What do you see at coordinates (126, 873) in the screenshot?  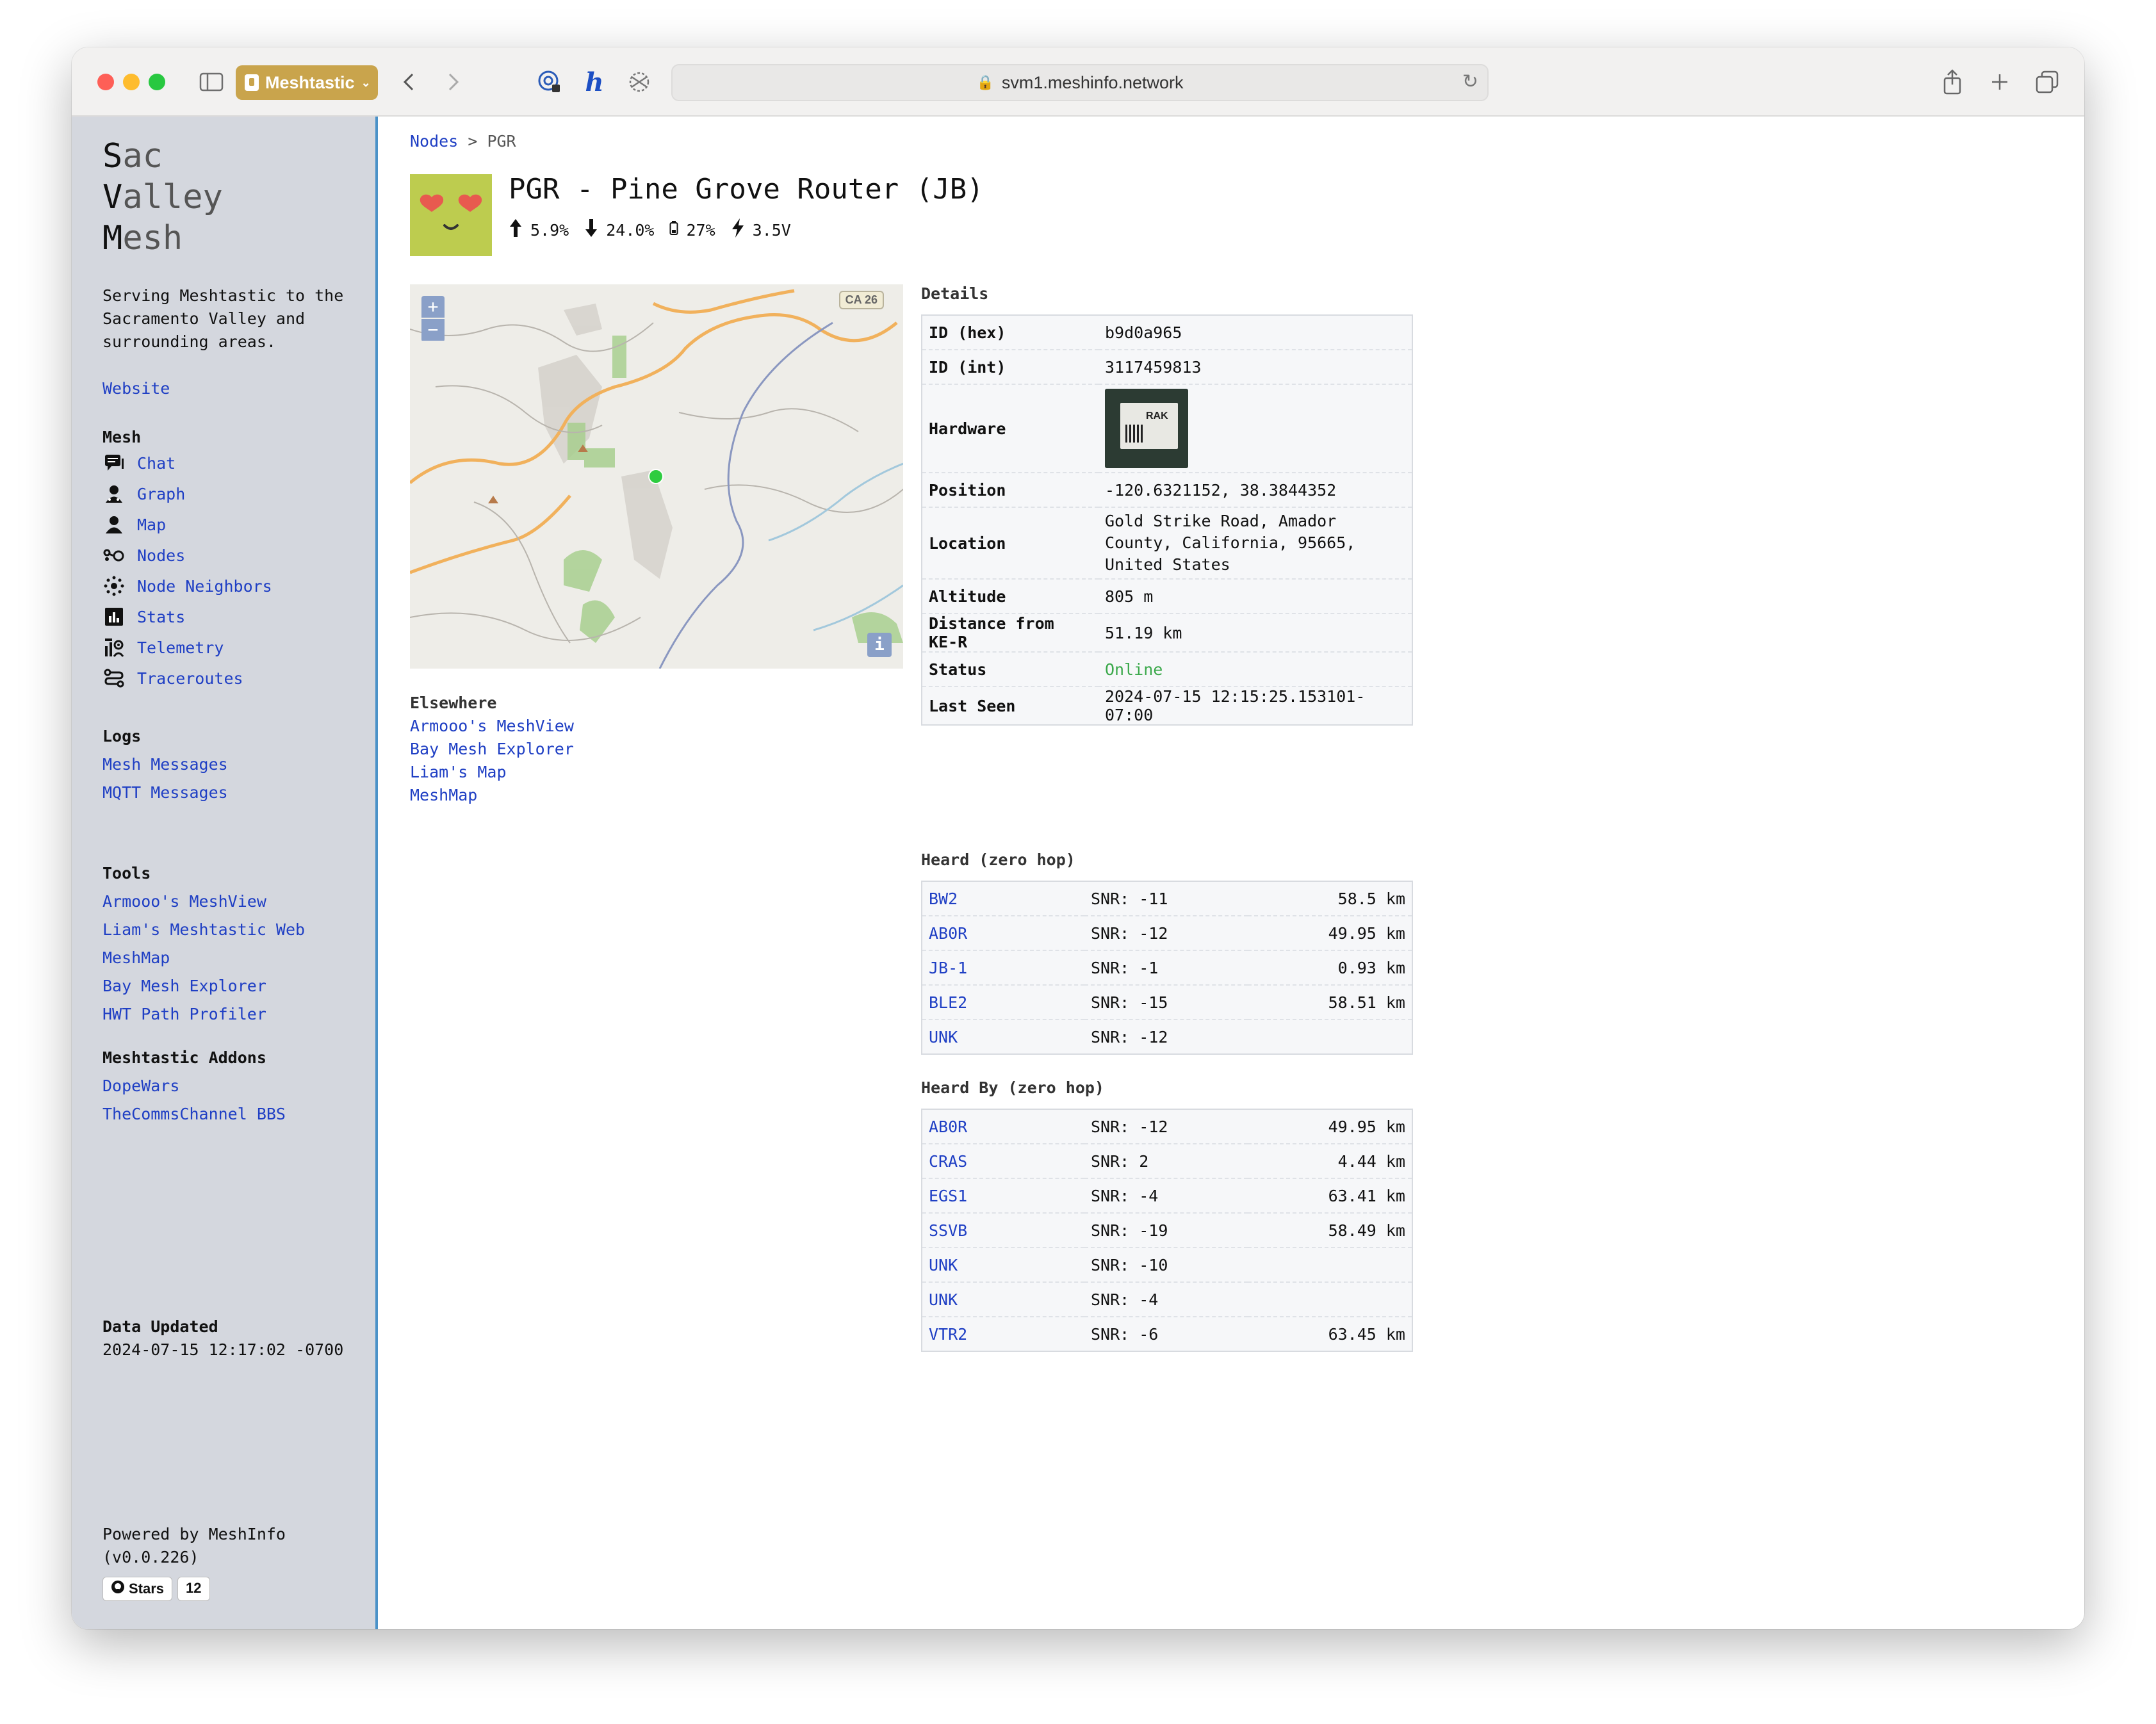 I see `tools-section-title: Tools` at bounding box center [126, 873].